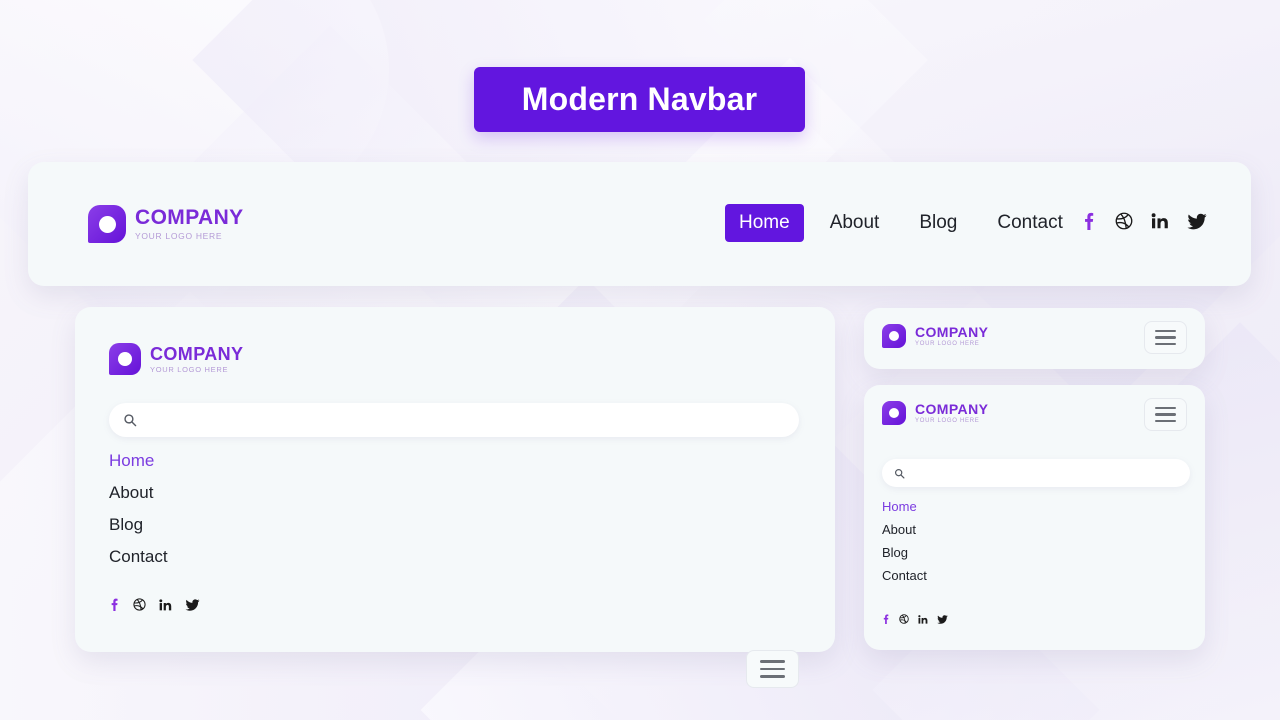 The height and width of the screenshot is (720, 1280). What do you see at coordinates (154, 604) in the screenshot?
I see `social-links-tablet` at bounding box center [154, 604].